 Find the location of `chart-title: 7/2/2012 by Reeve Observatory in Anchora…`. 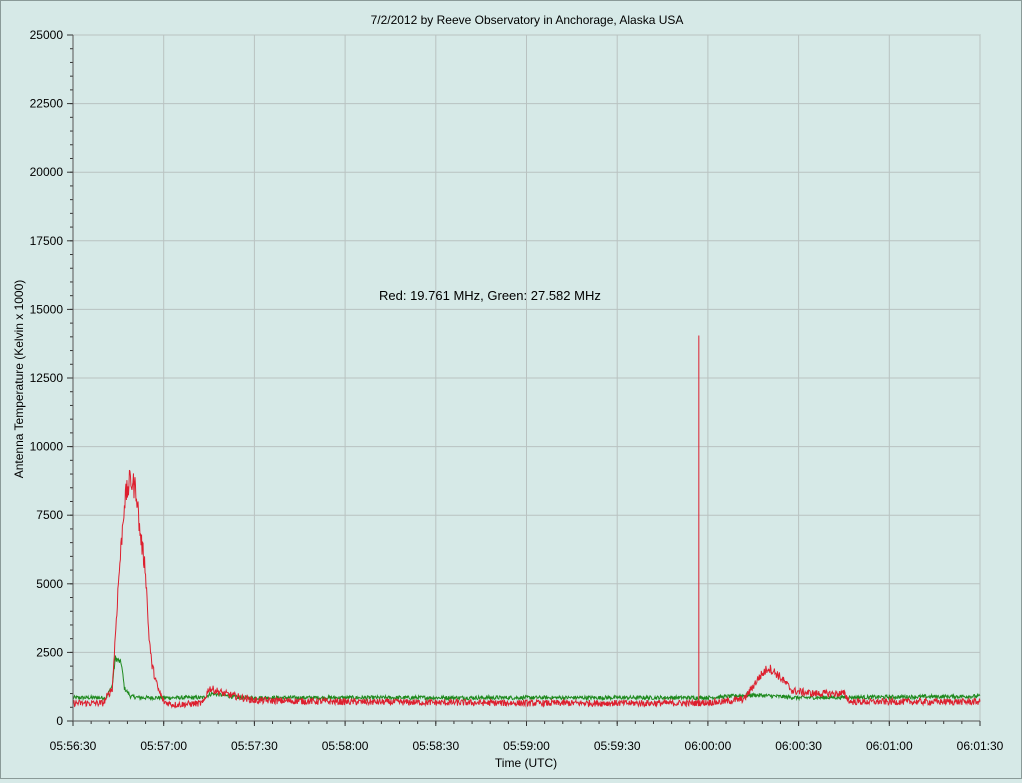

chart-title: 7/2/2012 by Reeve Observatory in Anchora… is located at coordinates (527, 20).